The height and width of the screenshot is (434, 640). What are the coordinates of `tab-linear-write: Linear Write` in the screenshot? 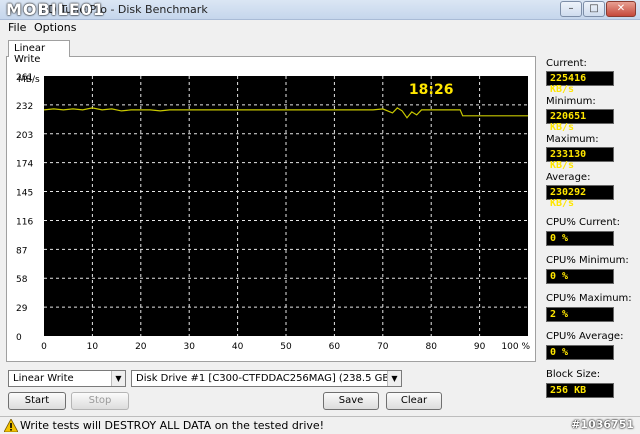 It's located at (39, 52).